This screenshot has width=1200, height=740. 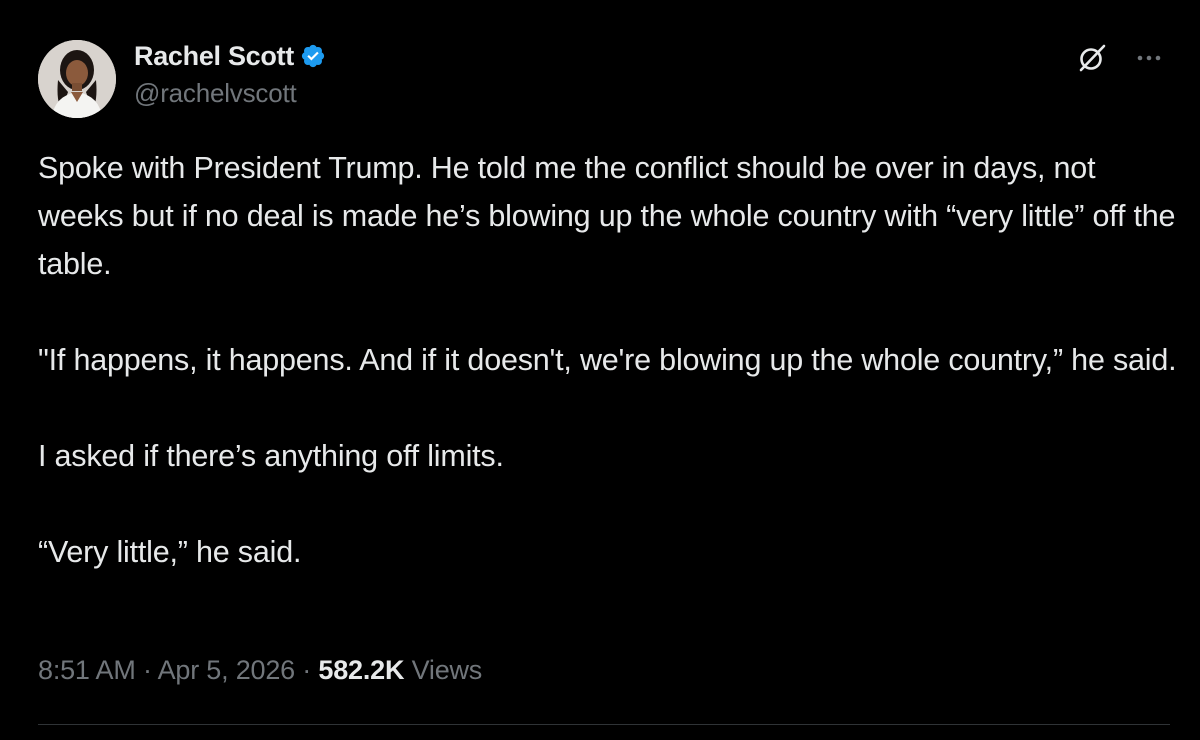 What do you see at coordinates (170, 552) in the screenshot?
I see `tweet-paragraph: “Very little,” he said.` at bounding box center [170, 552].